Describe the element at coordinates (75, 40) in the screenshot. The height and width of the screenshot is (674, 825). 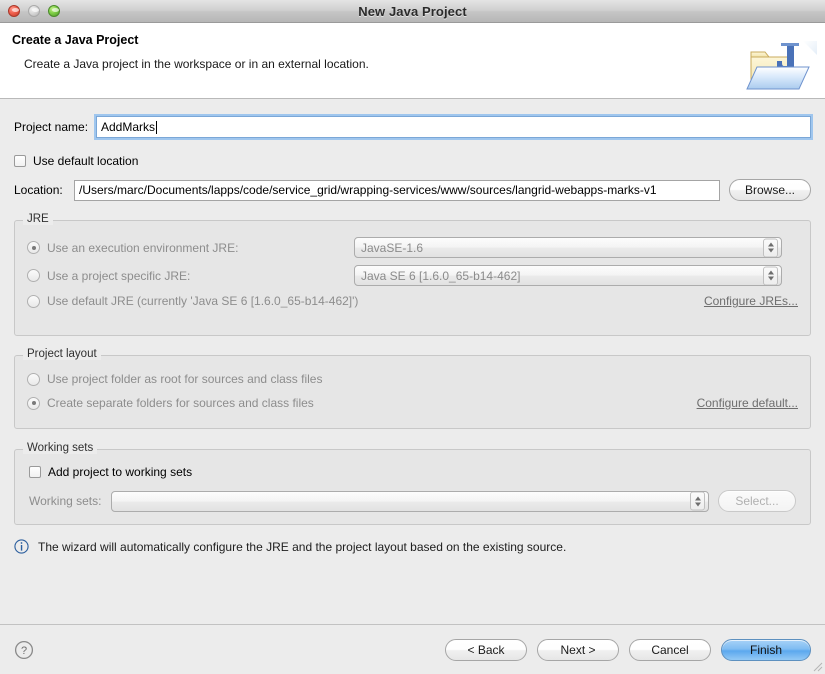
I see `page-title: Create a Java Project` at that location.